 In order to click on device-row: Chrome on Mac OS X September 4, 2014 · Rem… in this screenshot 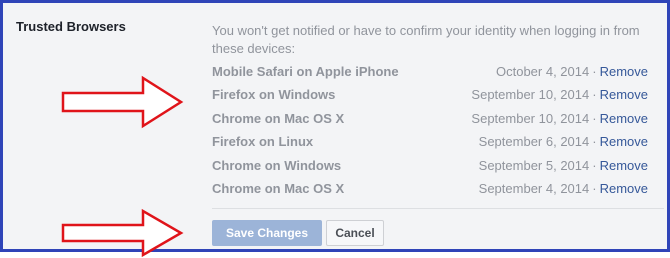, I will do `click(430, 189)`.